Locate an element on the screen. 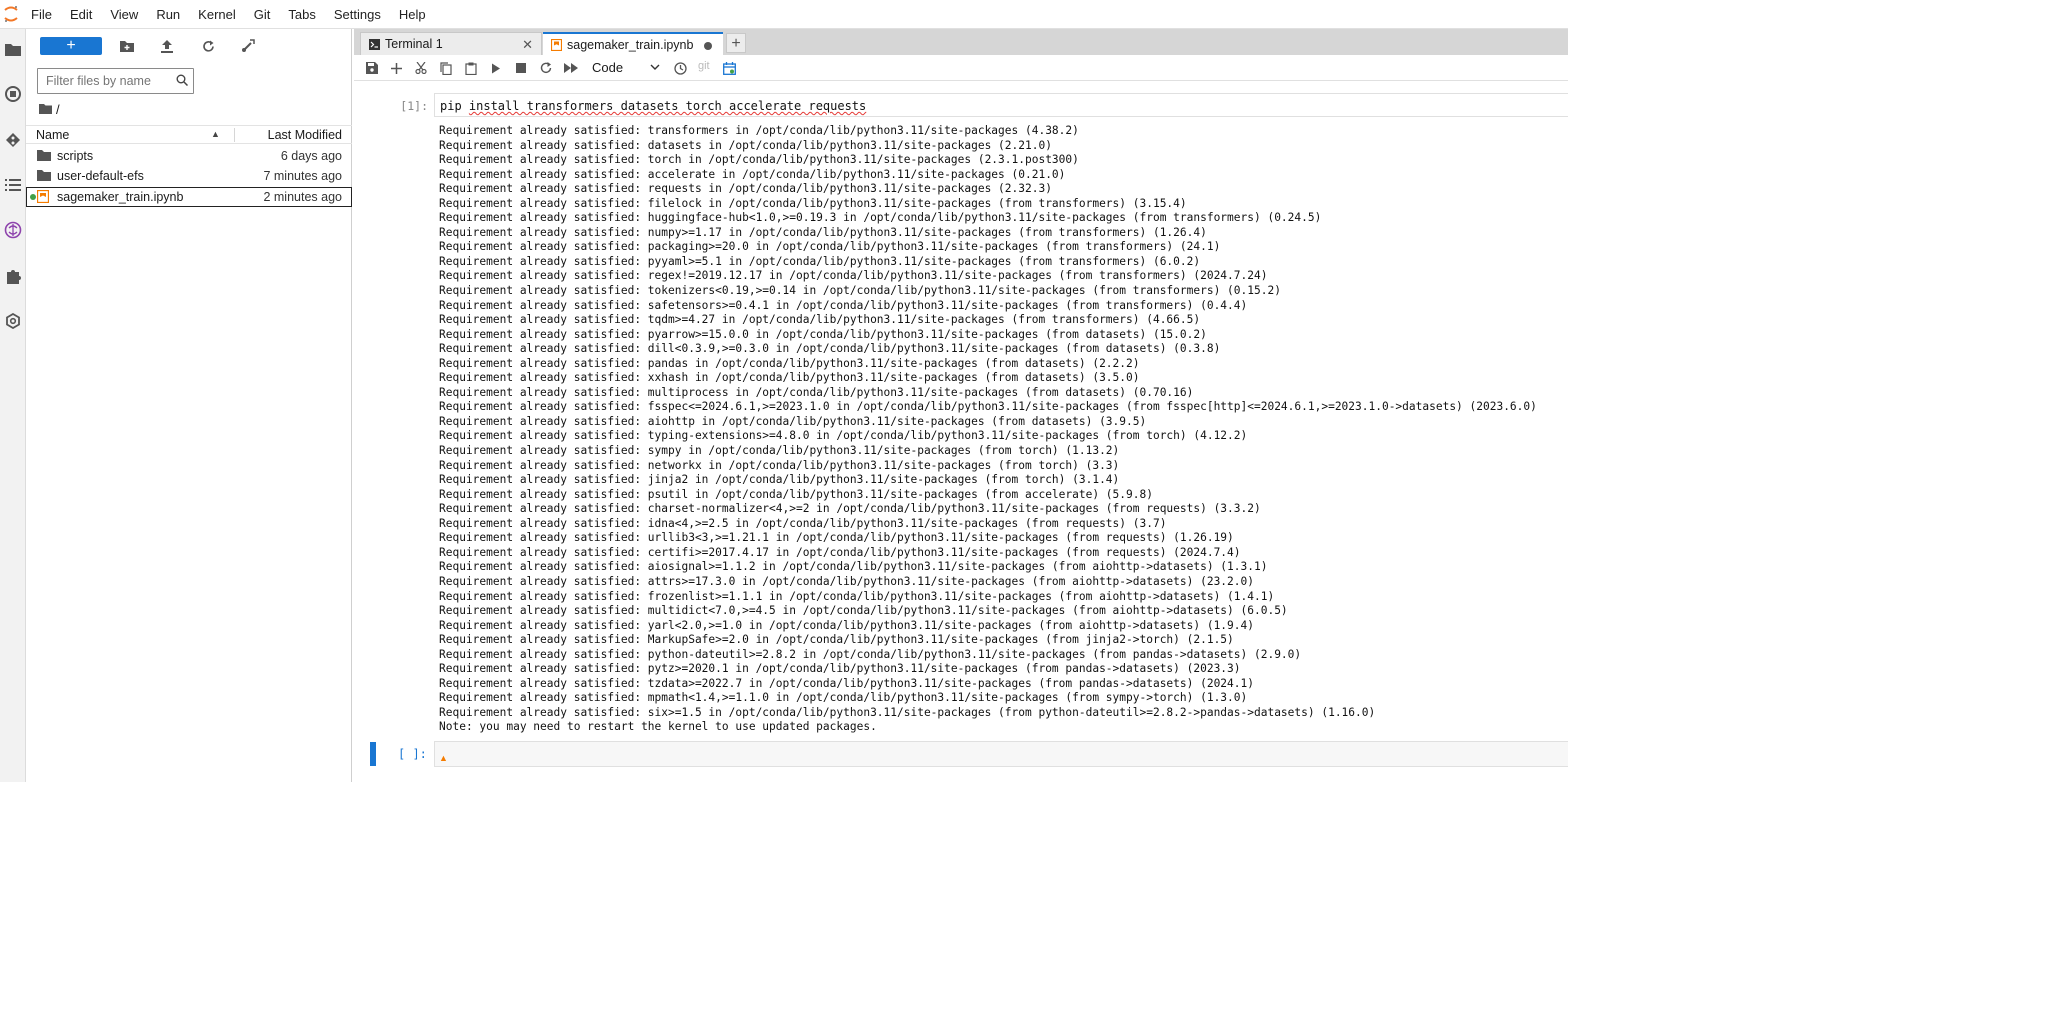  list-item: scripts 6 days ago is located at coordinates (189, 156).